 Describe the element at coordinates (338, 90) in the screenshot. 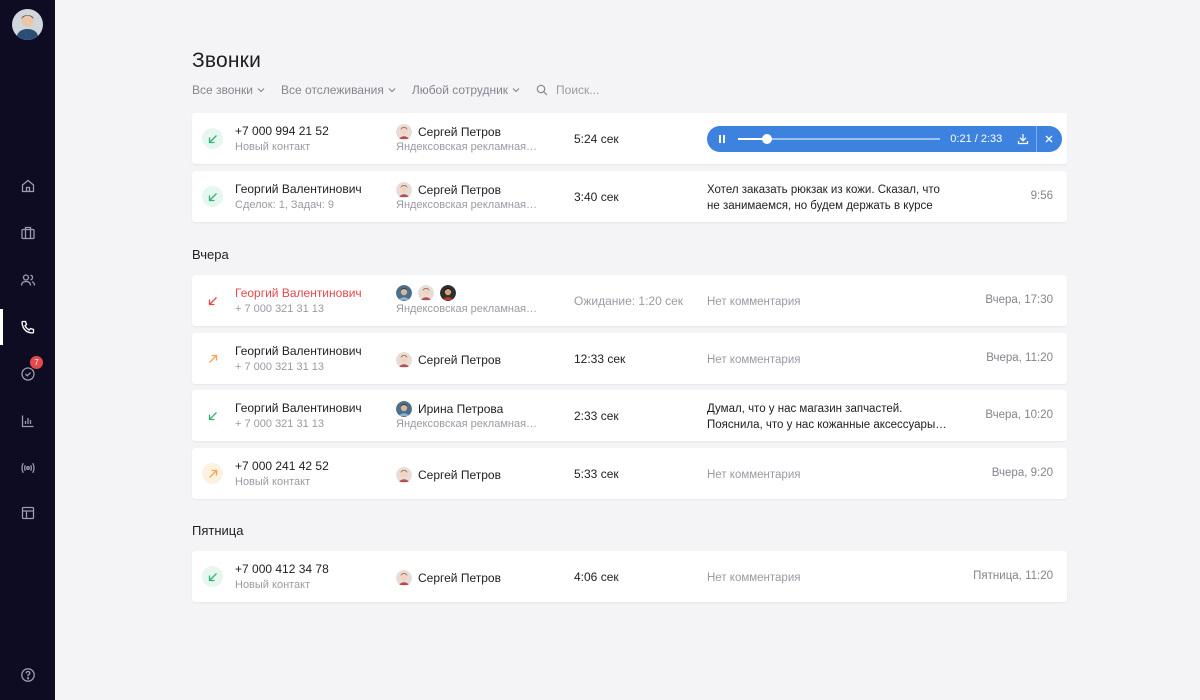

I see `filter-tracking: Все отслеживания` at that location.